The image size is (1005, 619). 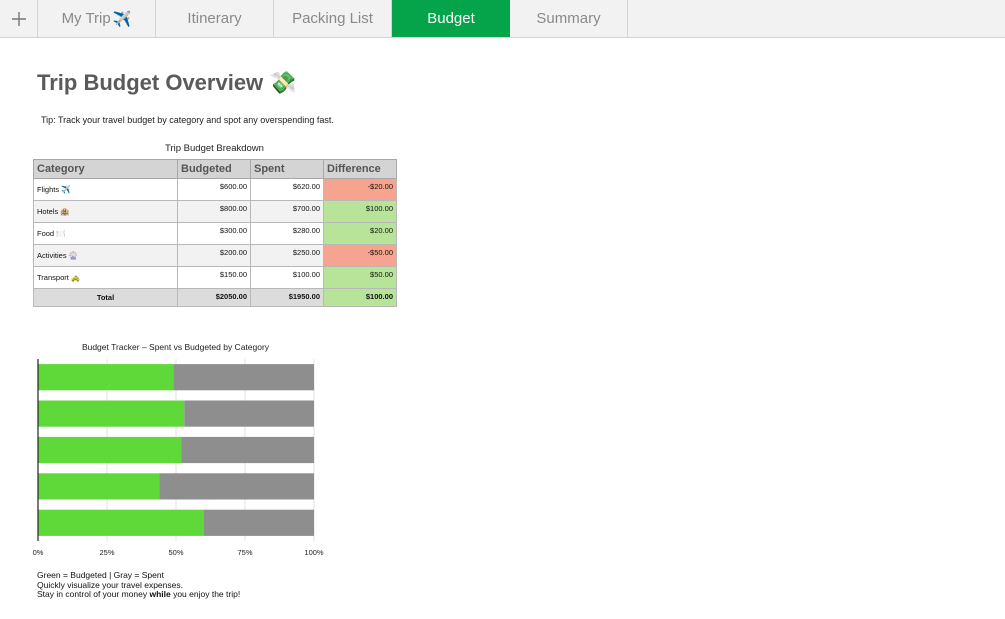 I want to click on table-row: Flights ✈️ $600.00 $620.00 -$20.00, so click(x=215, y=189).